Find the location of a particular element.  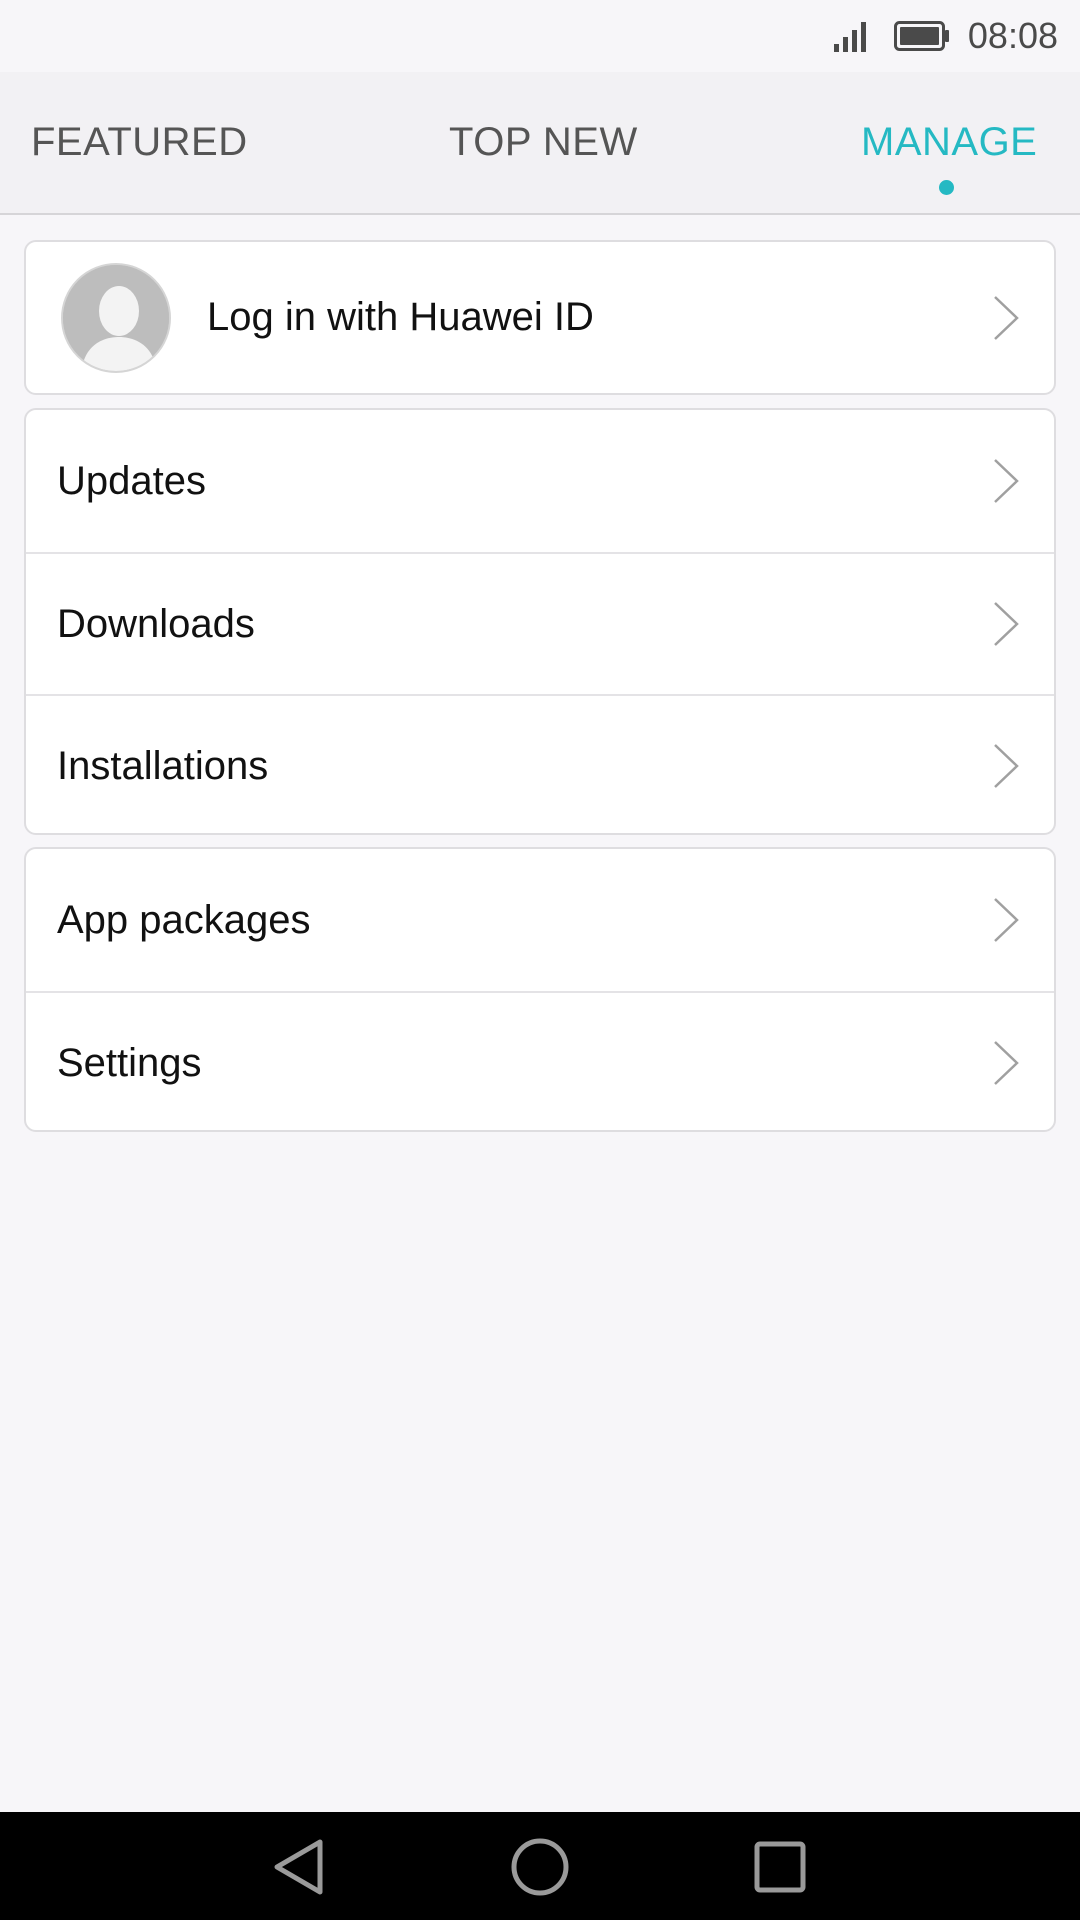

top-tab-bar: FEATURED TOP NEW MANAGE is located at coordinates (540, 143).